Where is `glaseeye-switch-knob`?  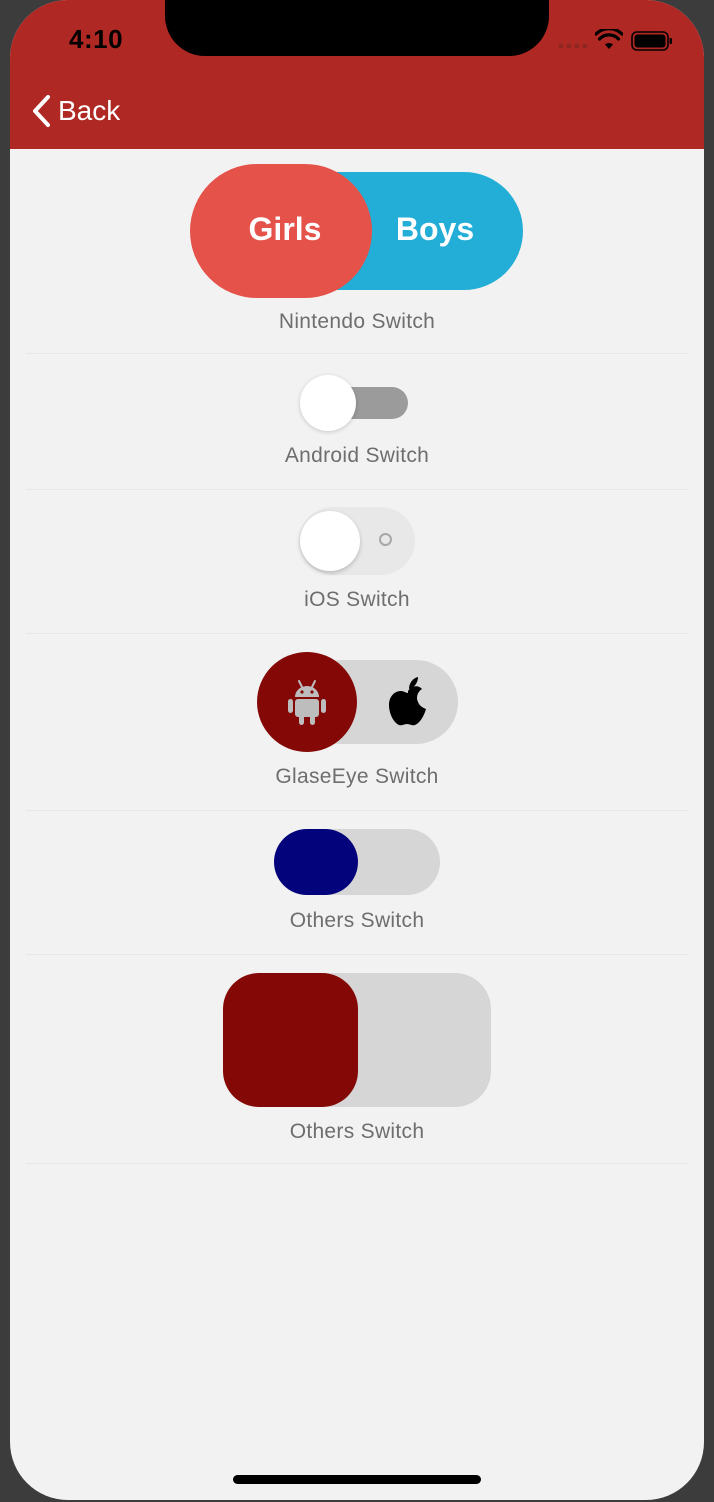 glaseeye-switch-knob is located at coordinates (307, 702).